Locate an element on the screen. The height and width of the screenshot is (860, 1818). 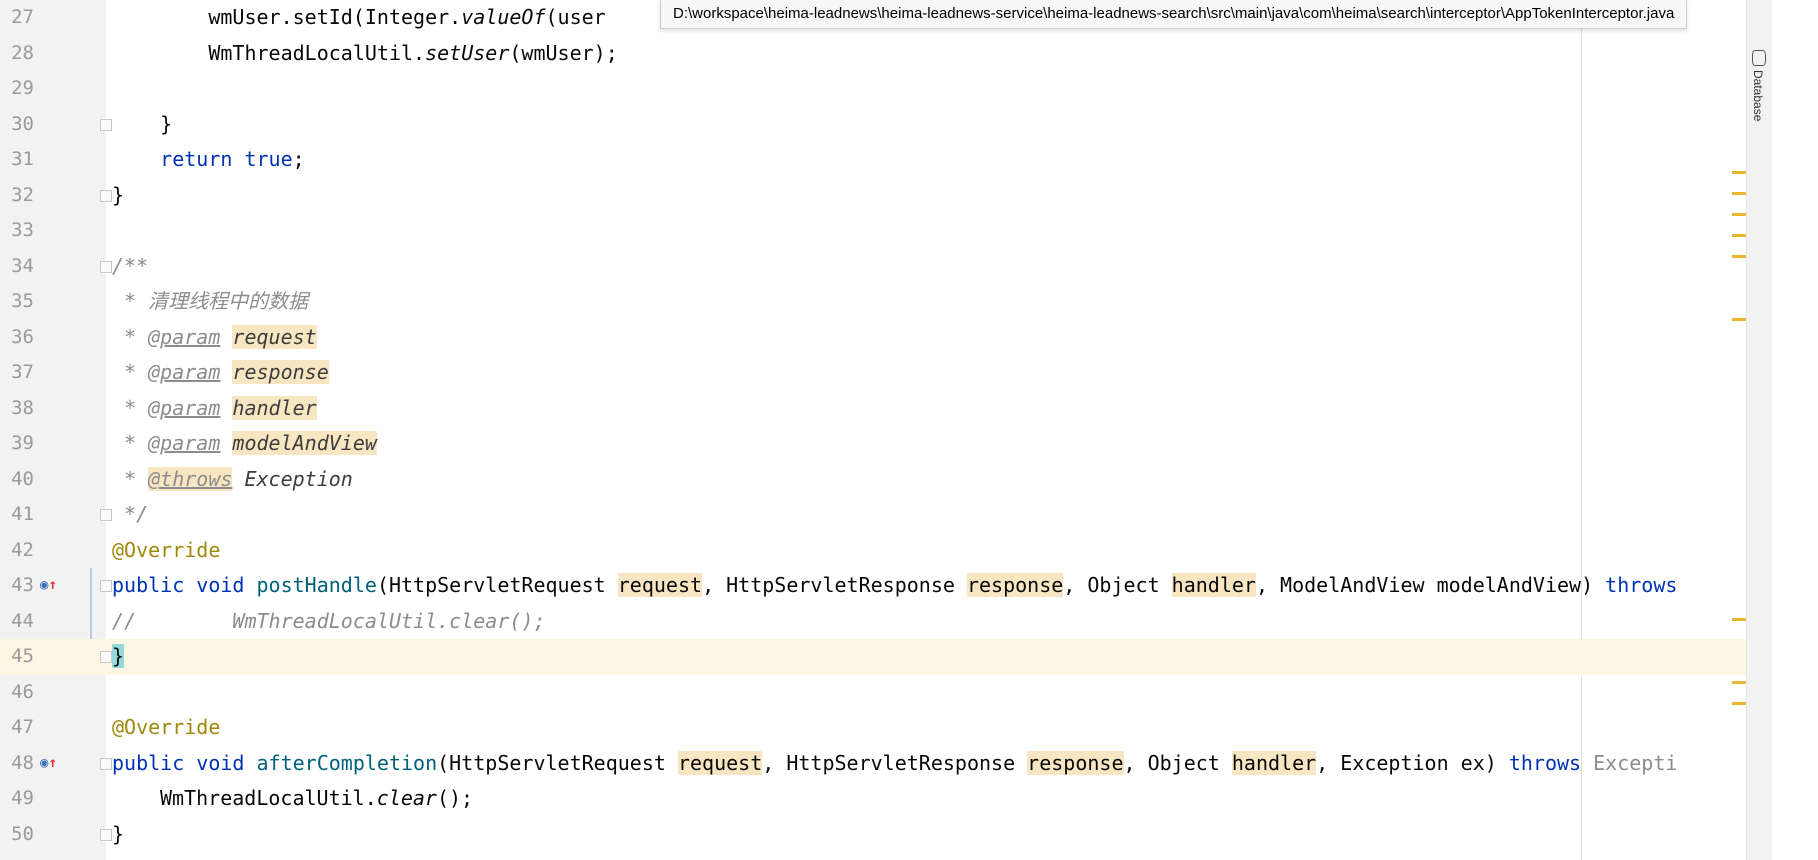
code-text: wmUser.setId(Integer.valueOf(user is located at coordinates (359, 18).